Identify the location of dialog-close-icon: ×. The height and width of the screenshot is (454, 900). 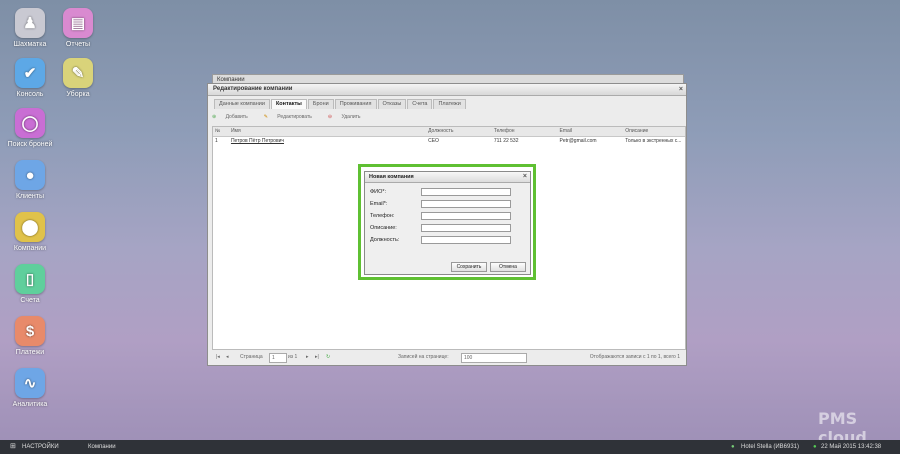
(525, 177).